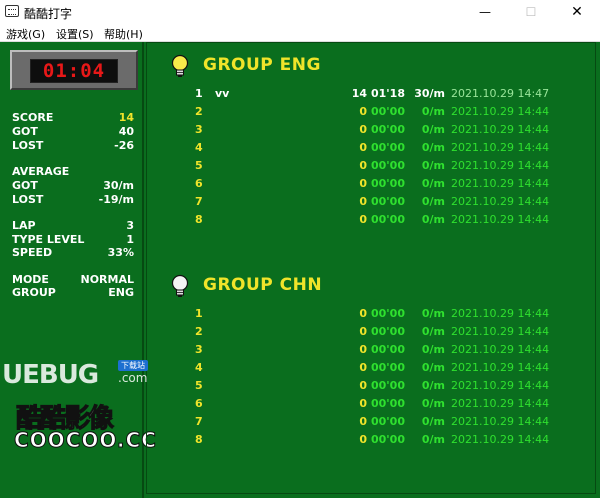 This screenshot has height=498, width=600. Describe the element at coordinates (33, 117) in the screenshot. I see `score-label: SCORE` at that location.